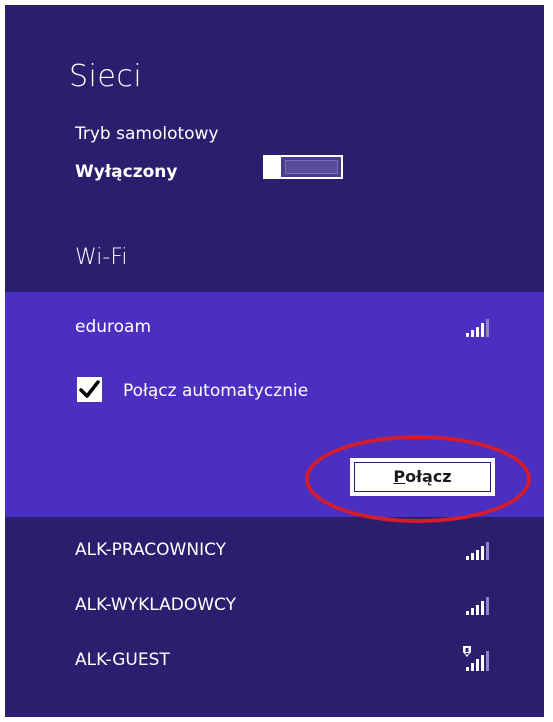 This screenshot has height=722, width=553. I want to click on auto-connect-checkbox, so click(89, 389).